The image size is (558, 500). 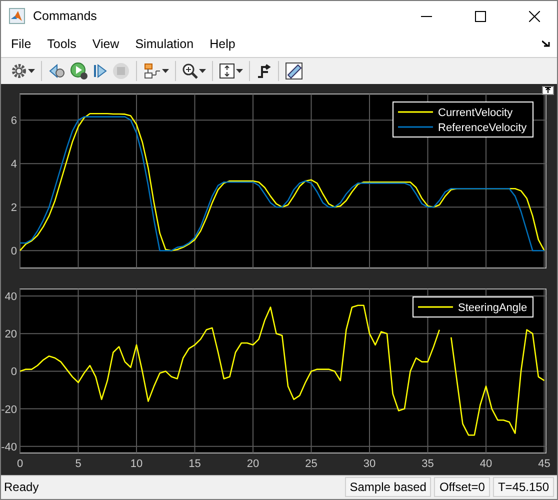 I want to click on legend-label: ReferenceVelocity, so click(x=482, y=128).